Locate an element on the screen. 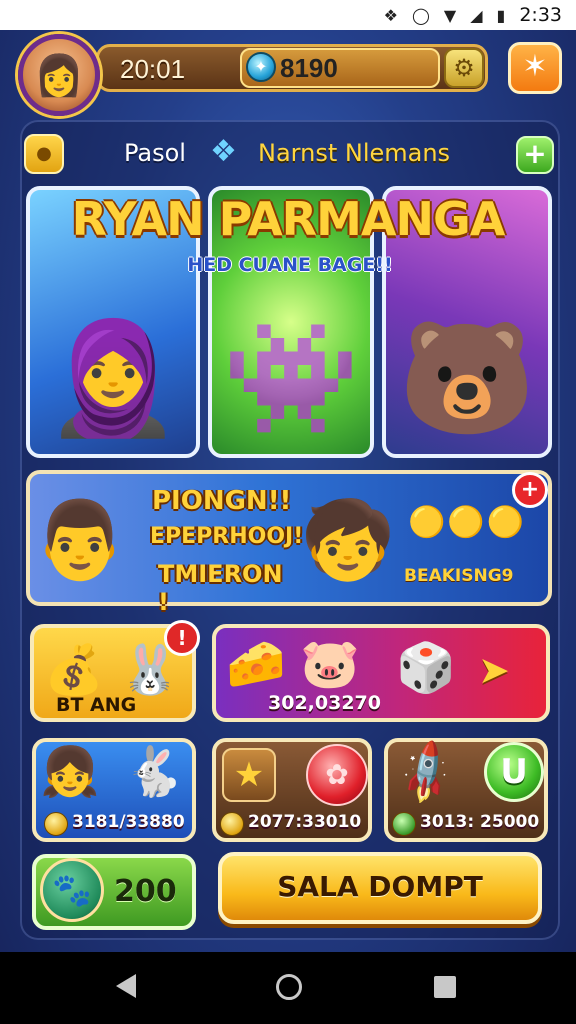  nfc-icon: ❖ is located at coordinates (390, 15).